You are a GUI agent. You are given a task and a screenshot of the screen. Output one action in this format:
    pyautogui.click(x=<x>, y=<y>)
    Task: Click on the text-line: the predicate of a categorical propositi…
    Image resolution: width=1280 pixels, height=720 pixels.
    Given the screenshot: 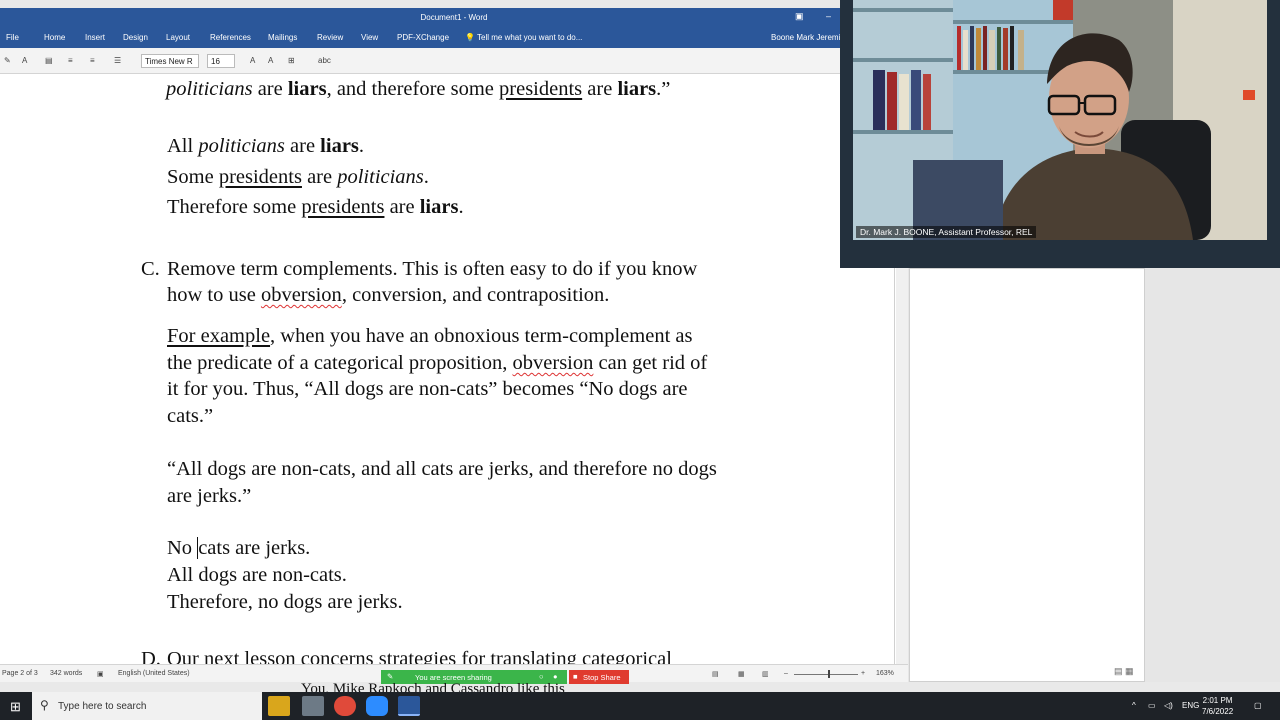 What is the action you would take?
    pyautogui.click(x=437, y=363)
    